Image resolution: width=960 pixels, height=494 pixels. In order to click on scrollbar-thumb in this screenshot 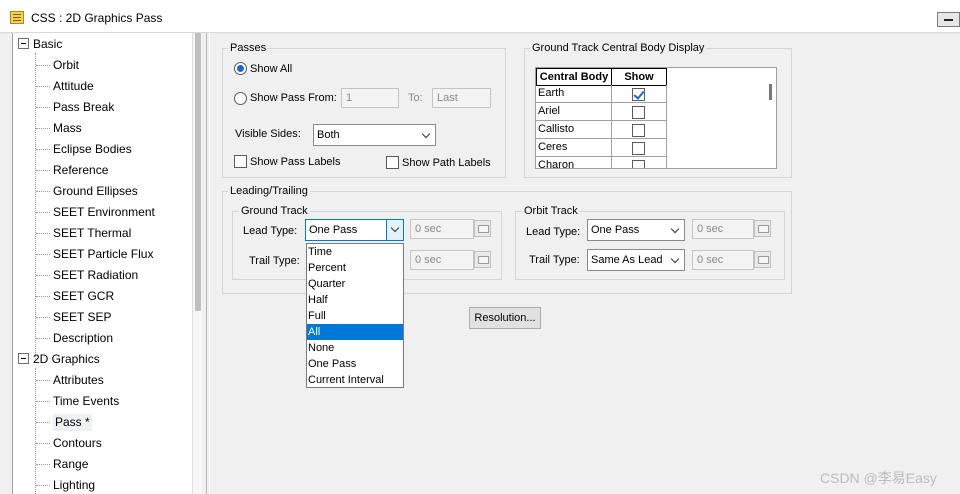, I will do `click(198, 172)`.